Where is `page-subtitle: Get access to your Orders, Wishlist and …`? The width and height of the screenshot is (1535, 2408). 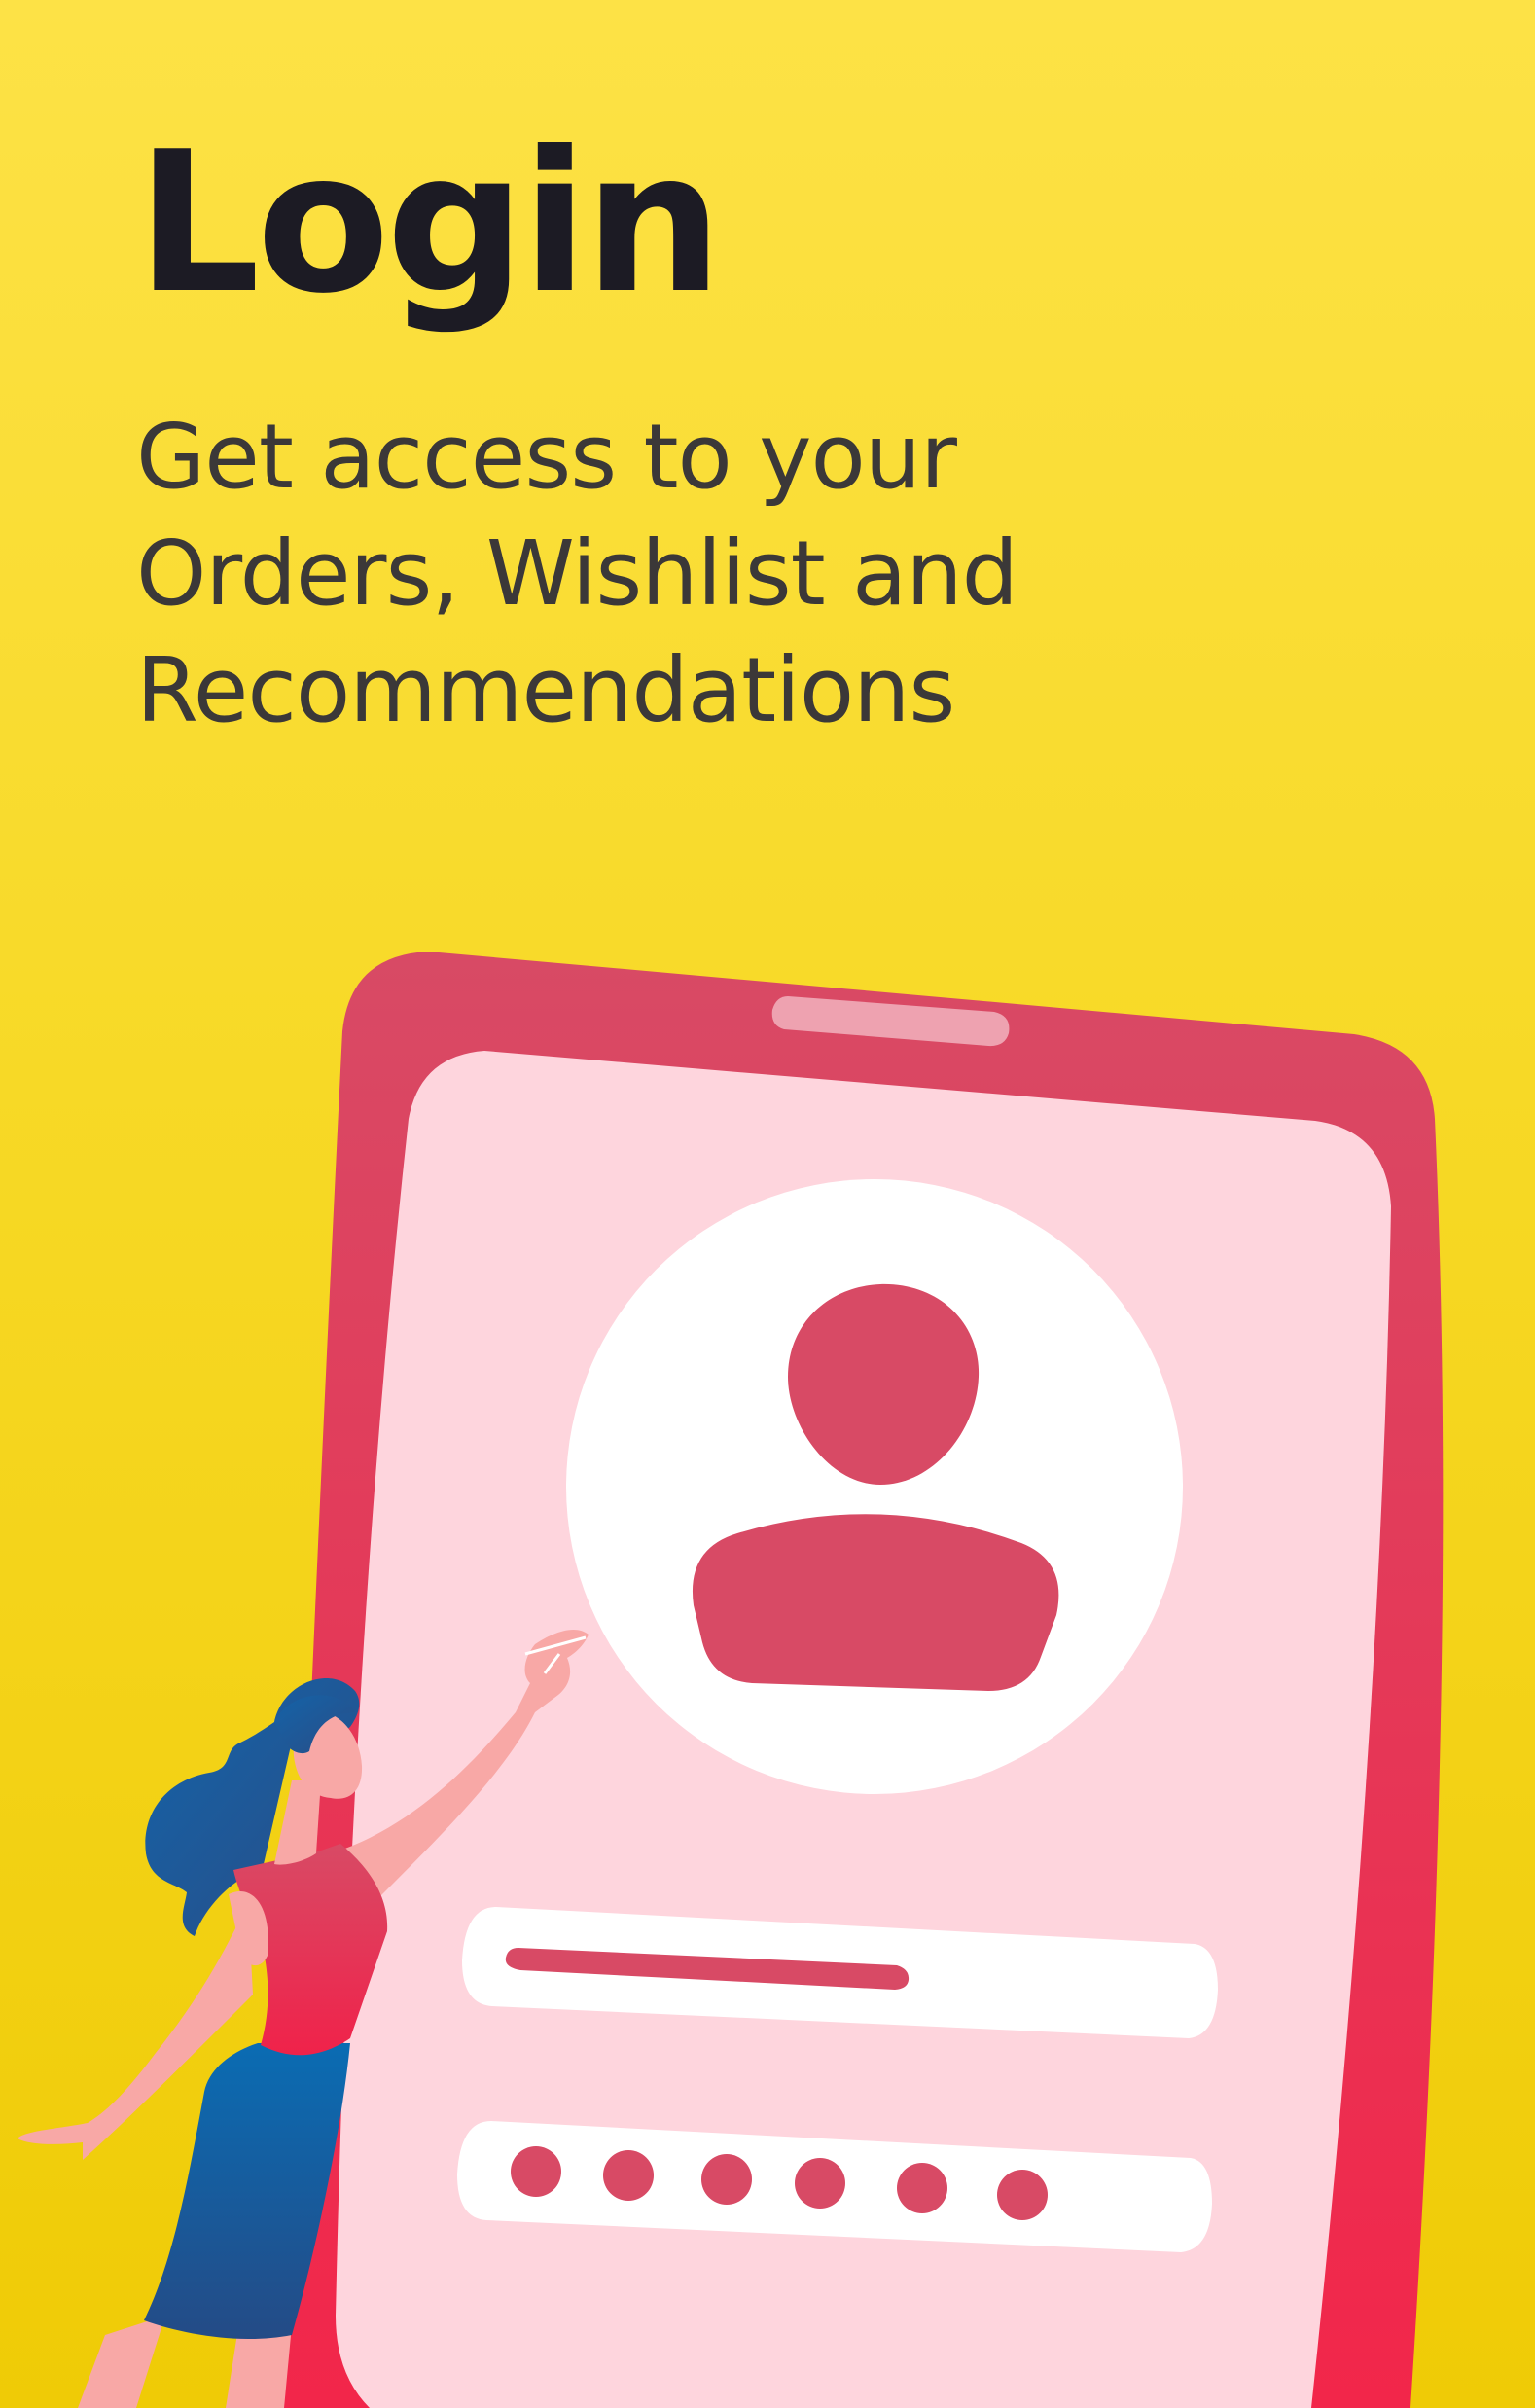
page-subtitle: Get access to your Orders, Wishlist and … is located at coordinates (768, 574).